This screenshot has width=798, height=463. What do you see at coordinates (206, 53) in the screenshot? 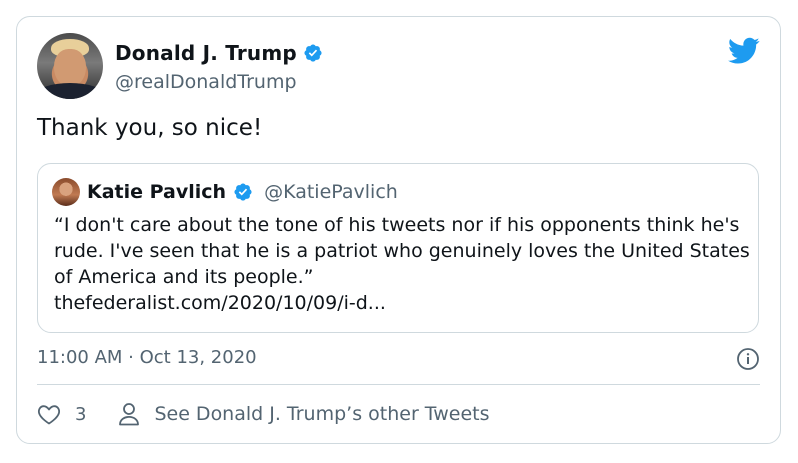
I see `author-display-name: Donald J. Trump` at bounding box center [206, 53].